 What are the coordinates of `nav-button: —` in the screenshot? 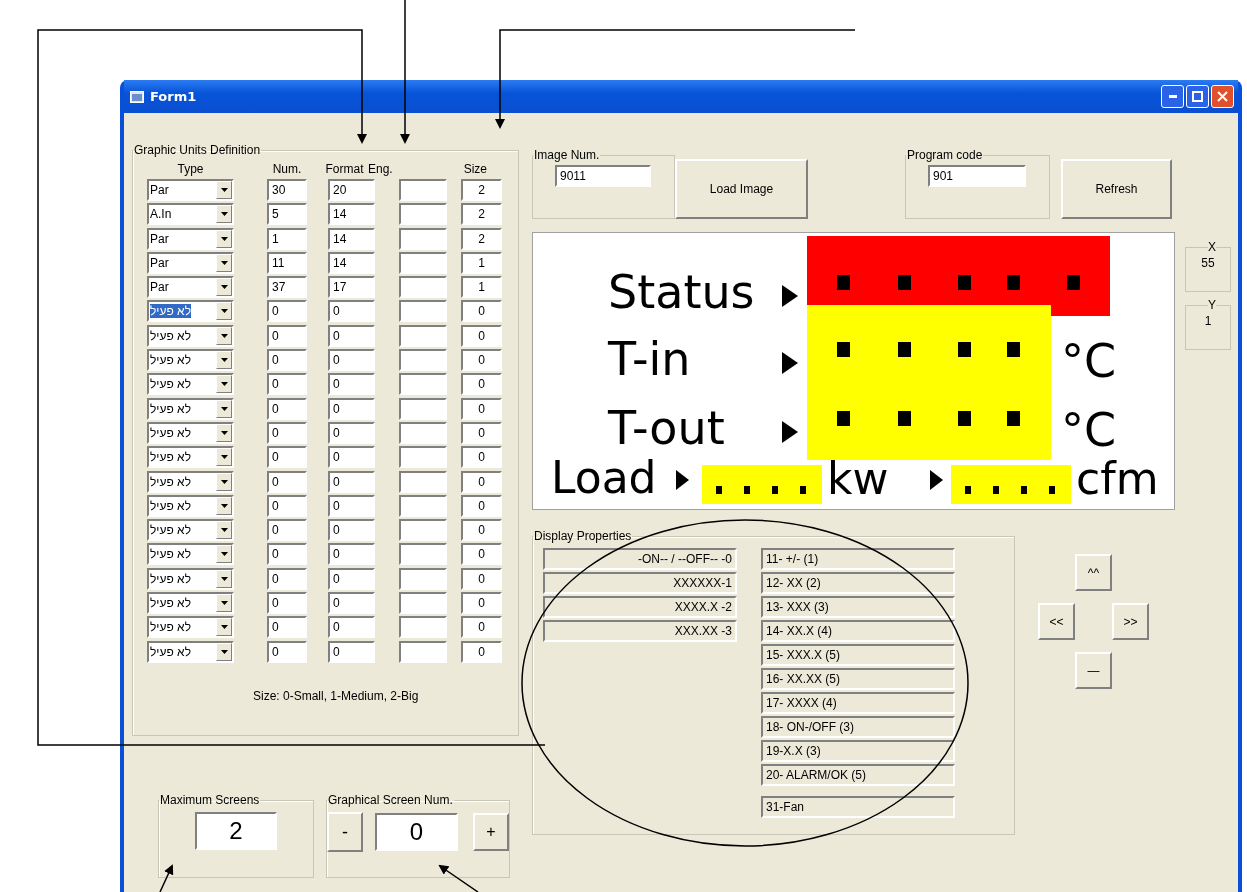 It's located at (1093, 670).